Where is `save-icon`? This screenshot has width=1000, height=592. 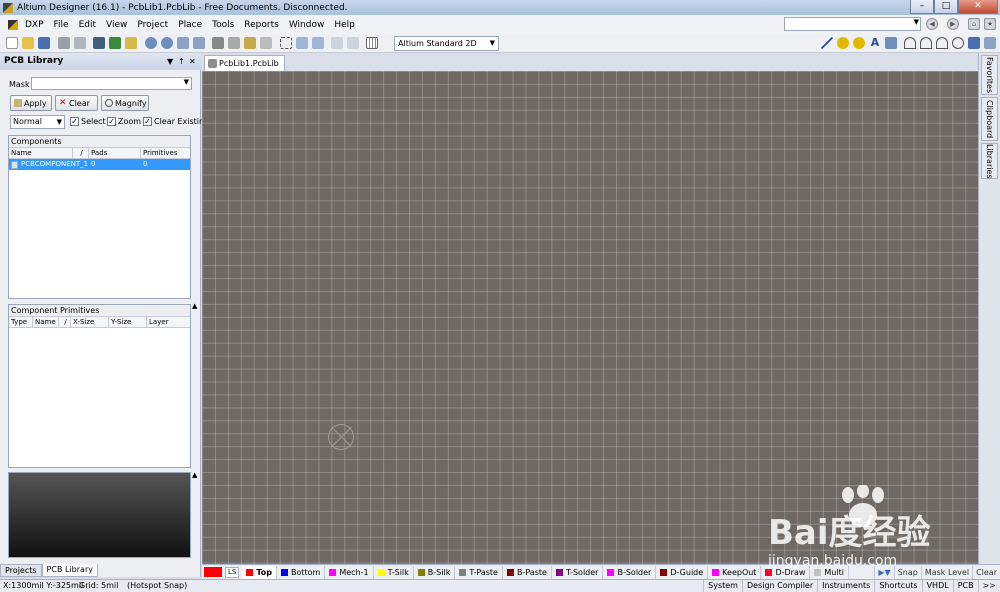
save-icon is located at coordinates (44, 43).